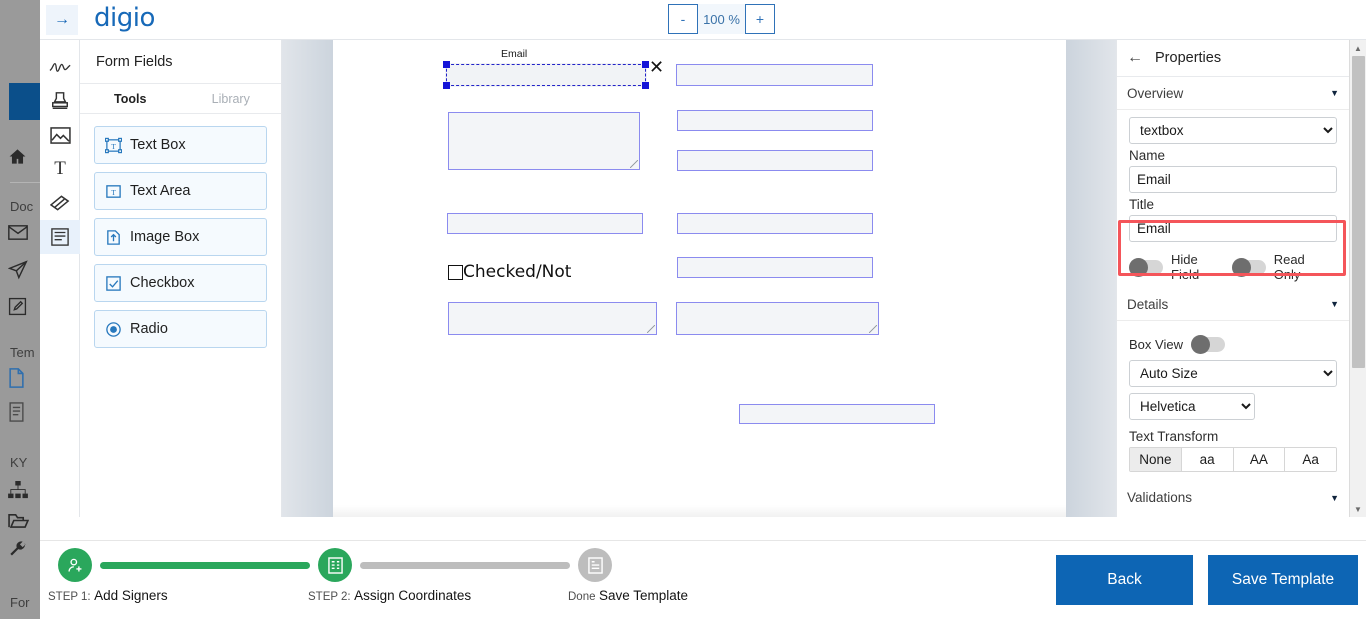 This screenshot has height=619, width=1366. I want to click on envelope-icon, so click(23, 235).